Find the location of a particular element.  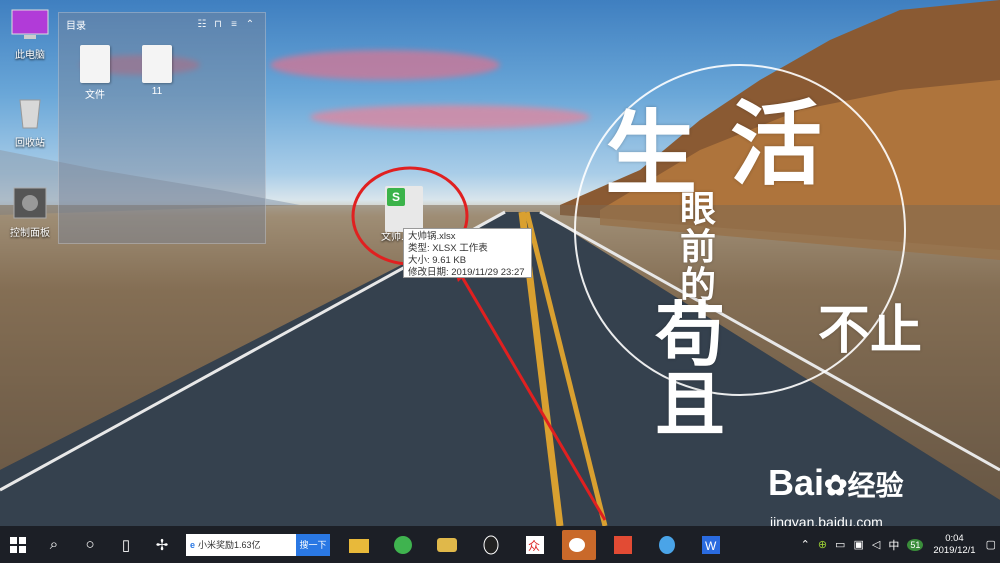

collapse-icon: ⌃ is located at coordinates (250, 24).